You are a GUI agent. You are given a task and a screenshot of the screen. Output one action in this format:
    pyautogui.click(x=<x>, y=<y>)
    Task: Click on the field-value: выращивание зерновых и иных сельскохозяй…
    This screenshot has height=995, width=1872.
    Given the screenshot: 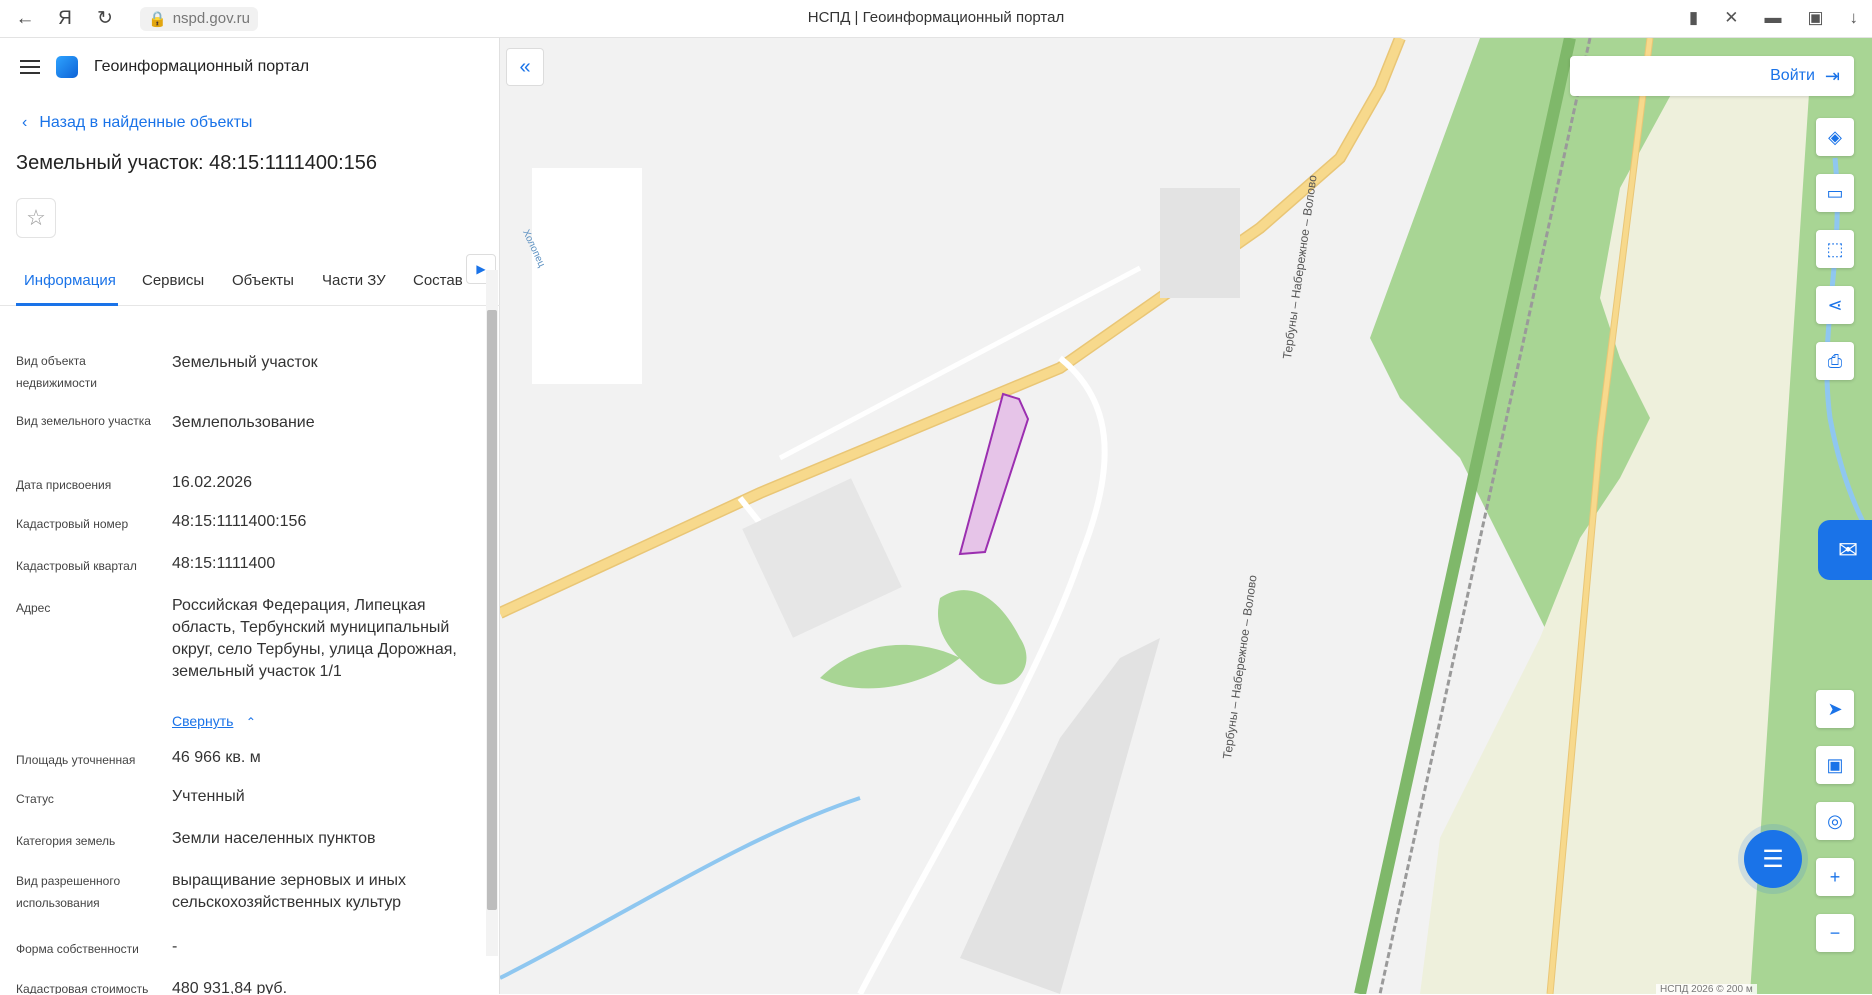 What is the action you would take?
    pyautogui.click(x=289, y=891)
    